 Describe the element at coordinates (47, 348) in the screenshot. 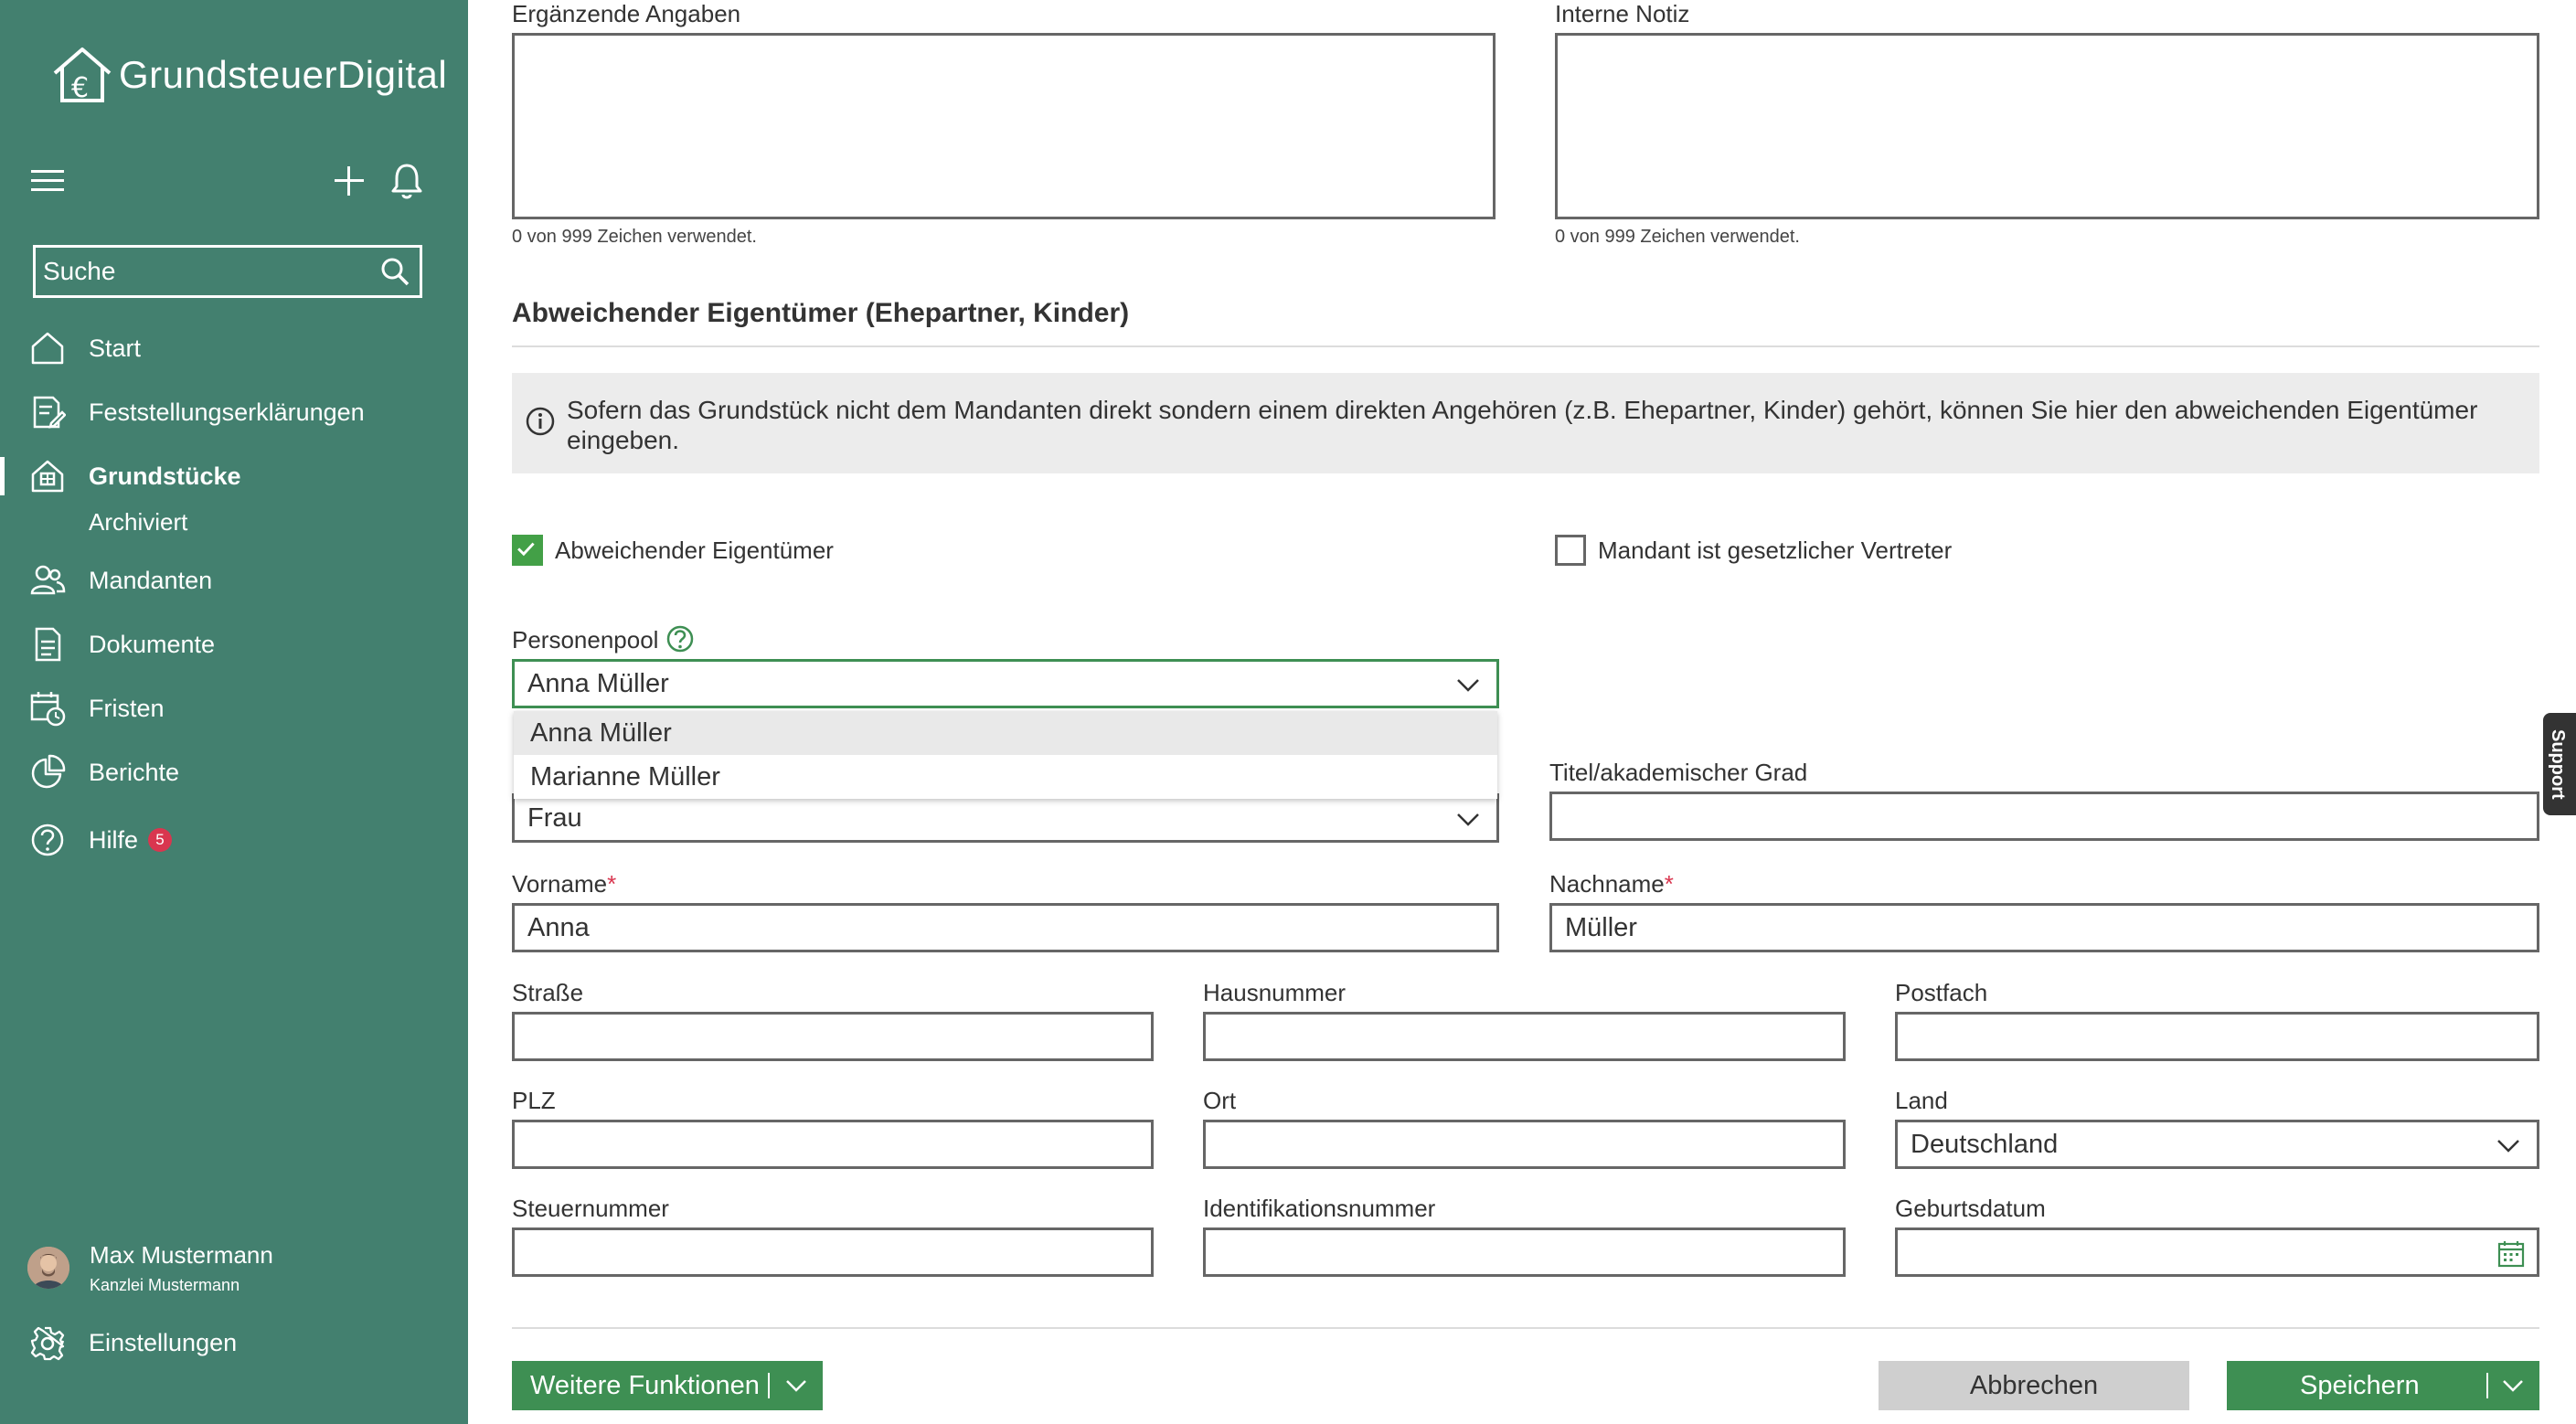

I see `home-icon` at that location.